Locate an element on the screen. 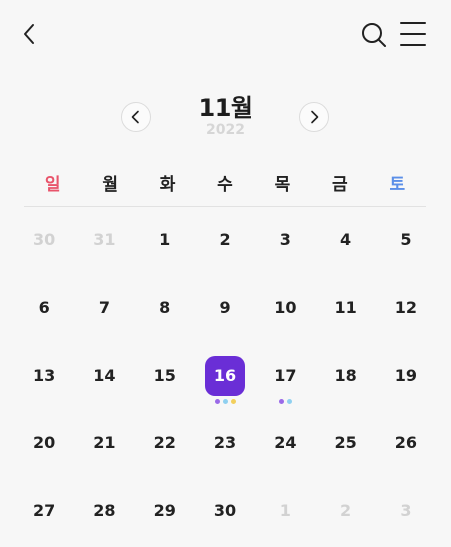 This screenshot has width=451, height=547. calendar-day: 20 is located at coordinates (44, 445).